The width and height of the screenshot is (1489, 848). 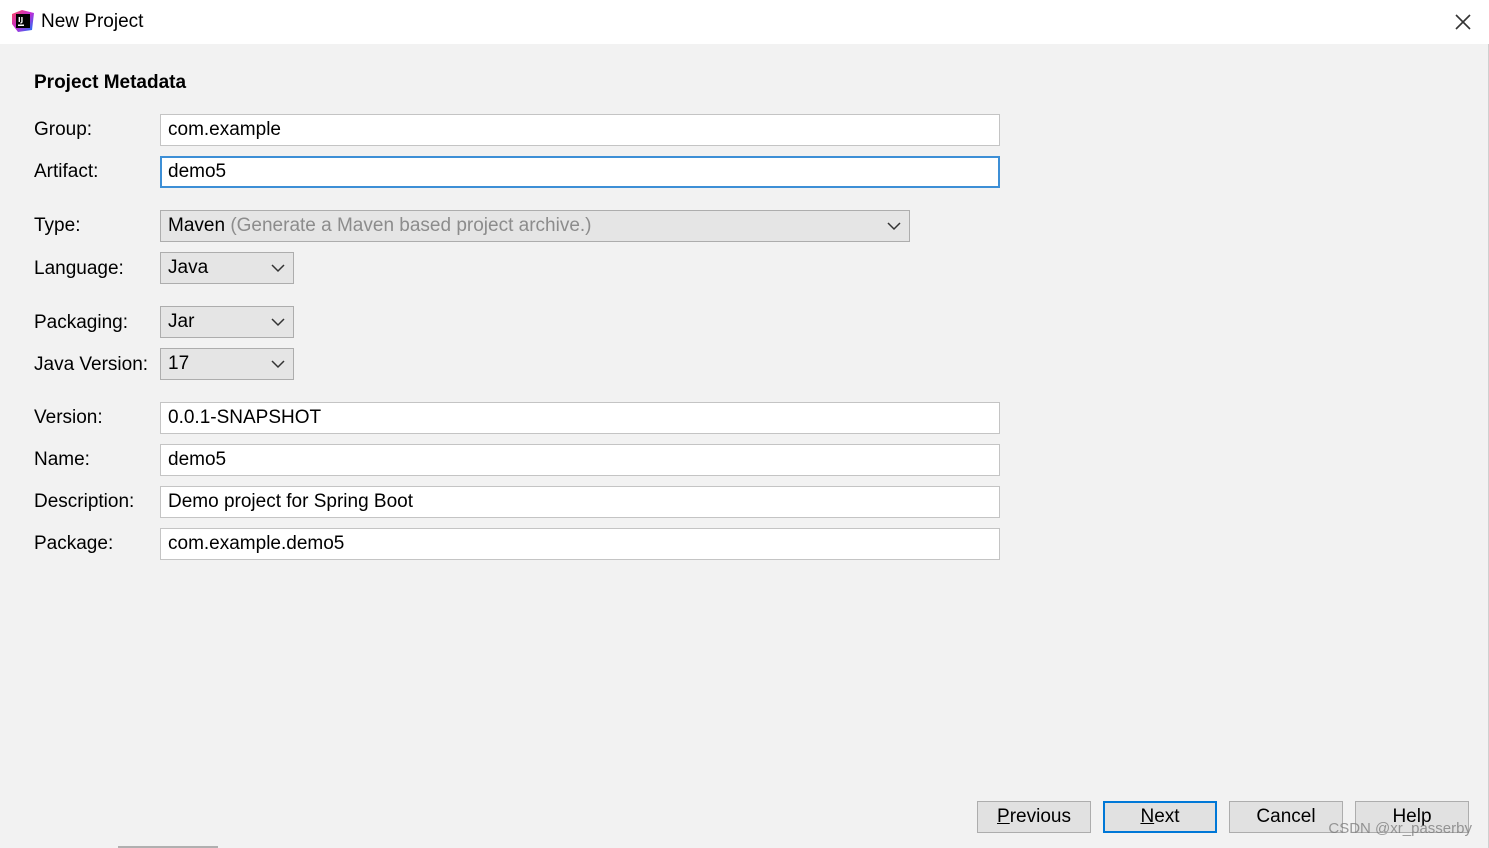 I want to click on type-select-value: Maven, so click(x=197, y=225).